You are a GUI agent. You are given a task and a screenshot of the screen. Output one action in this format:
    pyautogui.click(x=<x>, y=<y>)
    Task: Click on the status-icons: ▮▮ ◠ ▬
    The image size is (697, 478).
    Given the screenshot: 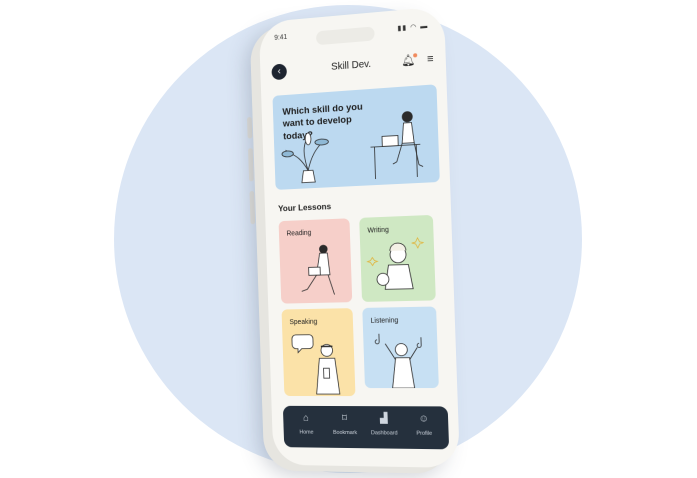 What is the action you would take?
    pyautogui.click(x=413, y=27)
    